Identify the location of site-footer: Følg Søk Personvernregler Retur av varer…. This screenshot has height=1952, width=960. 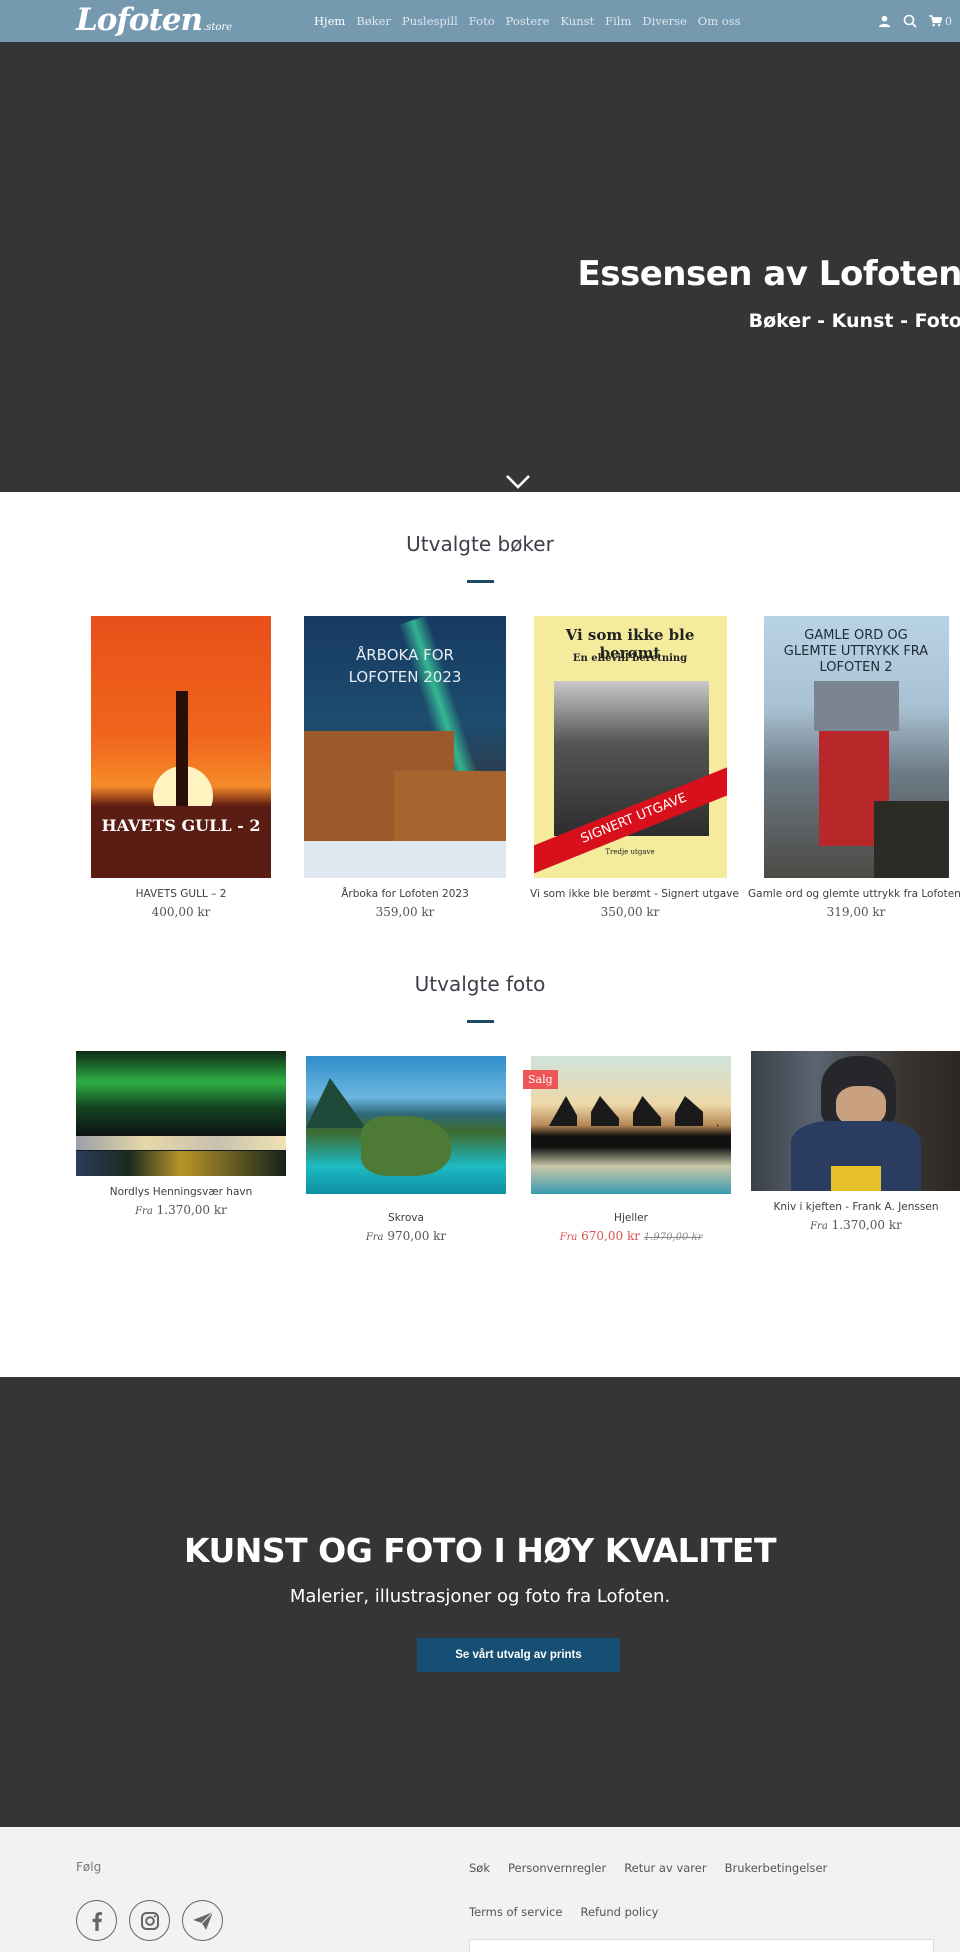
(480, 1889).